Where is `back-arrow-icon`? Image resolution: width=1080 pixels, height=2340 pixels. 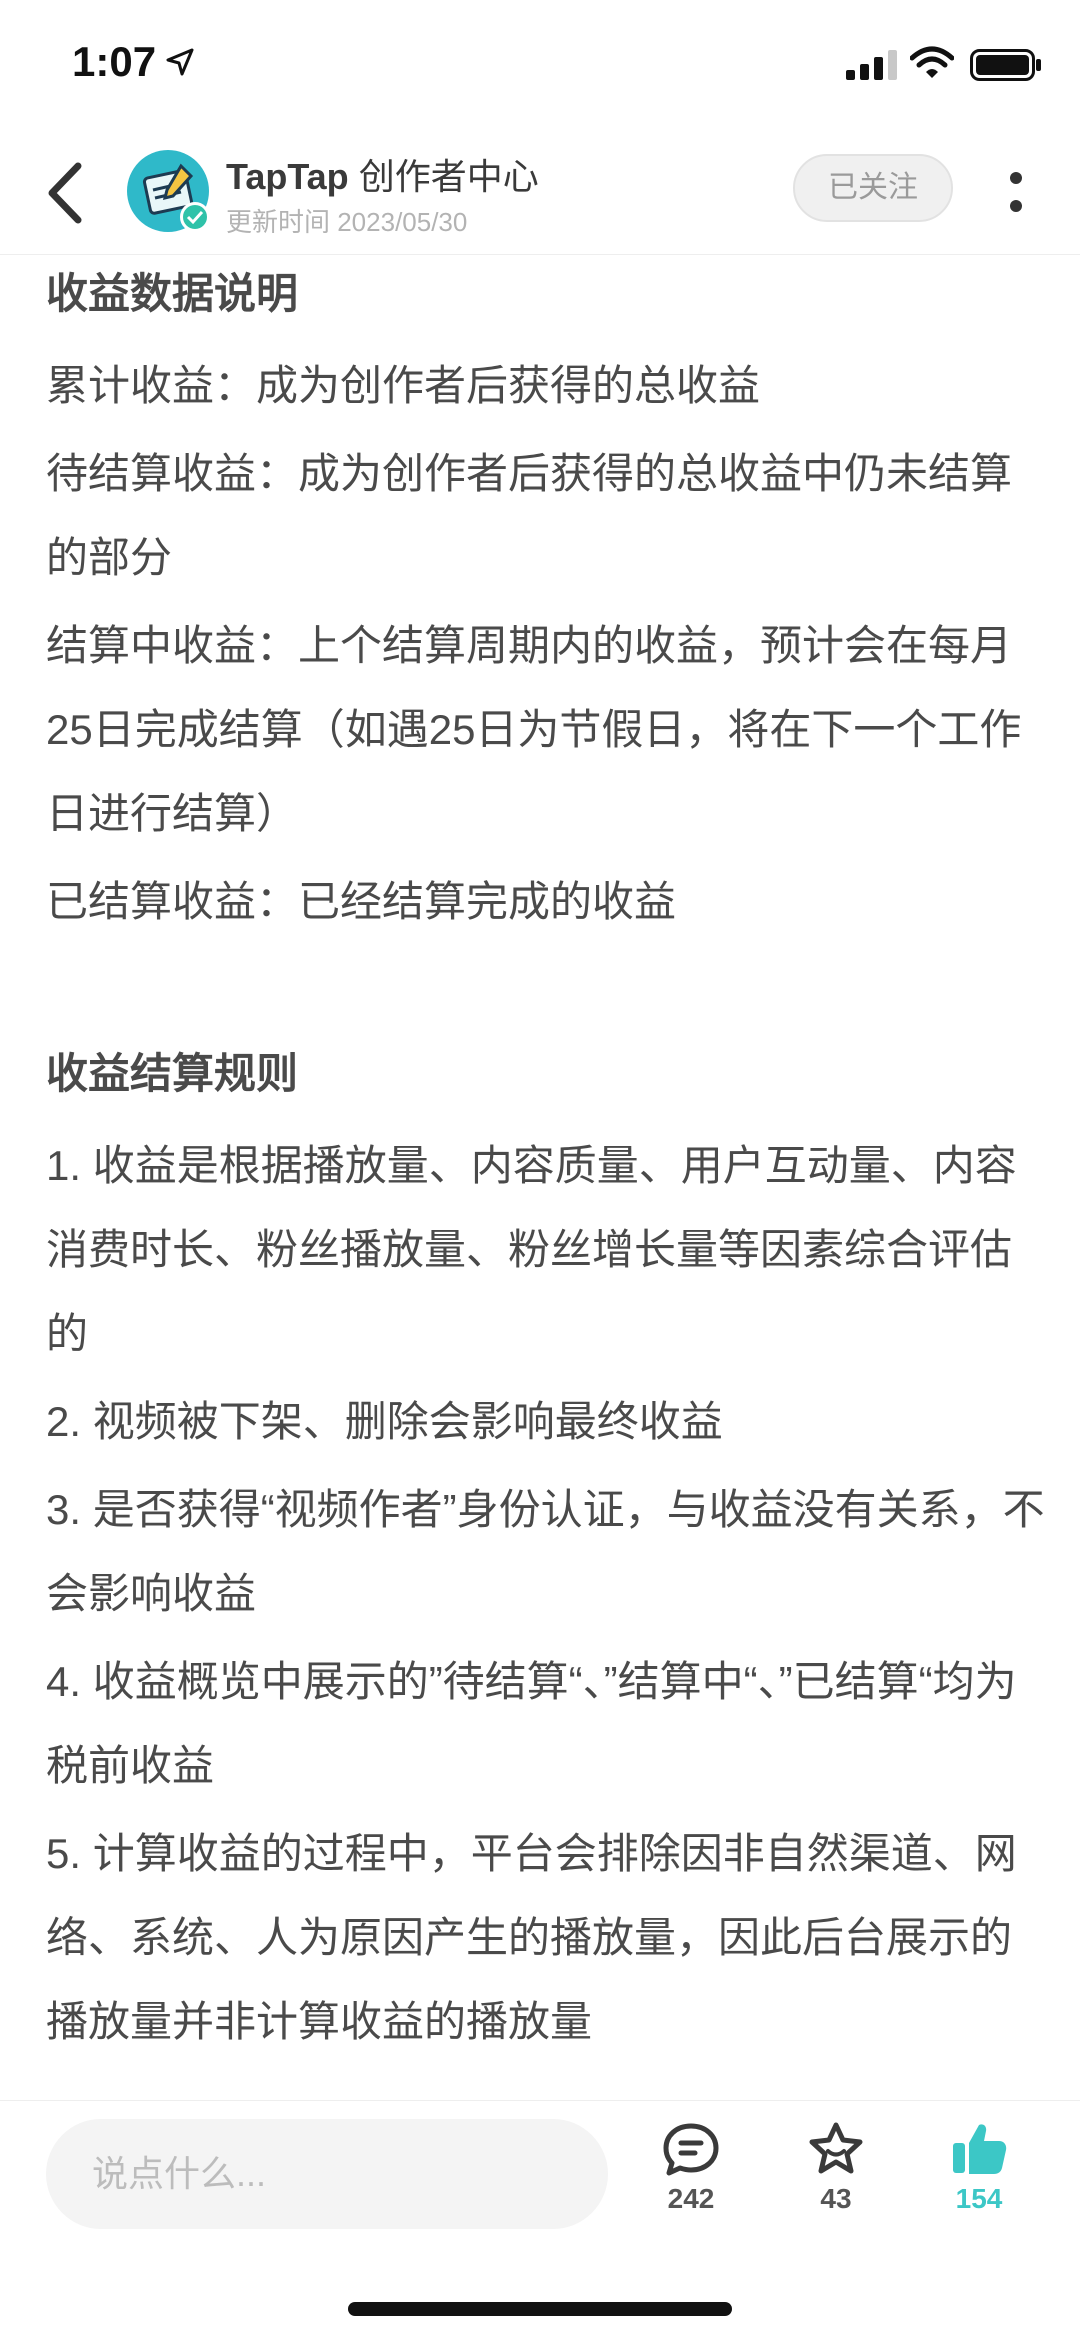 back-arrow-icon is located at coordinates (68, 193).